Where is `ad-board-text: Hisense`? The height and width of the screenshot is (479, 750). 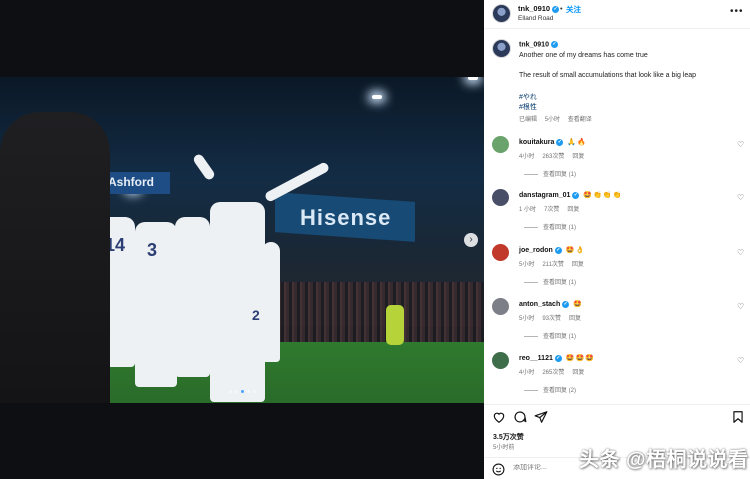 ad-board-text: Hisense is located at coordinates (346, 217).